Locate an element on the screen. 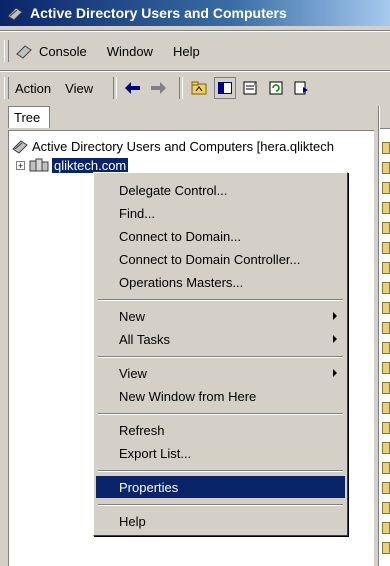  menu-item-new: New is located at coordinates (220, 316).